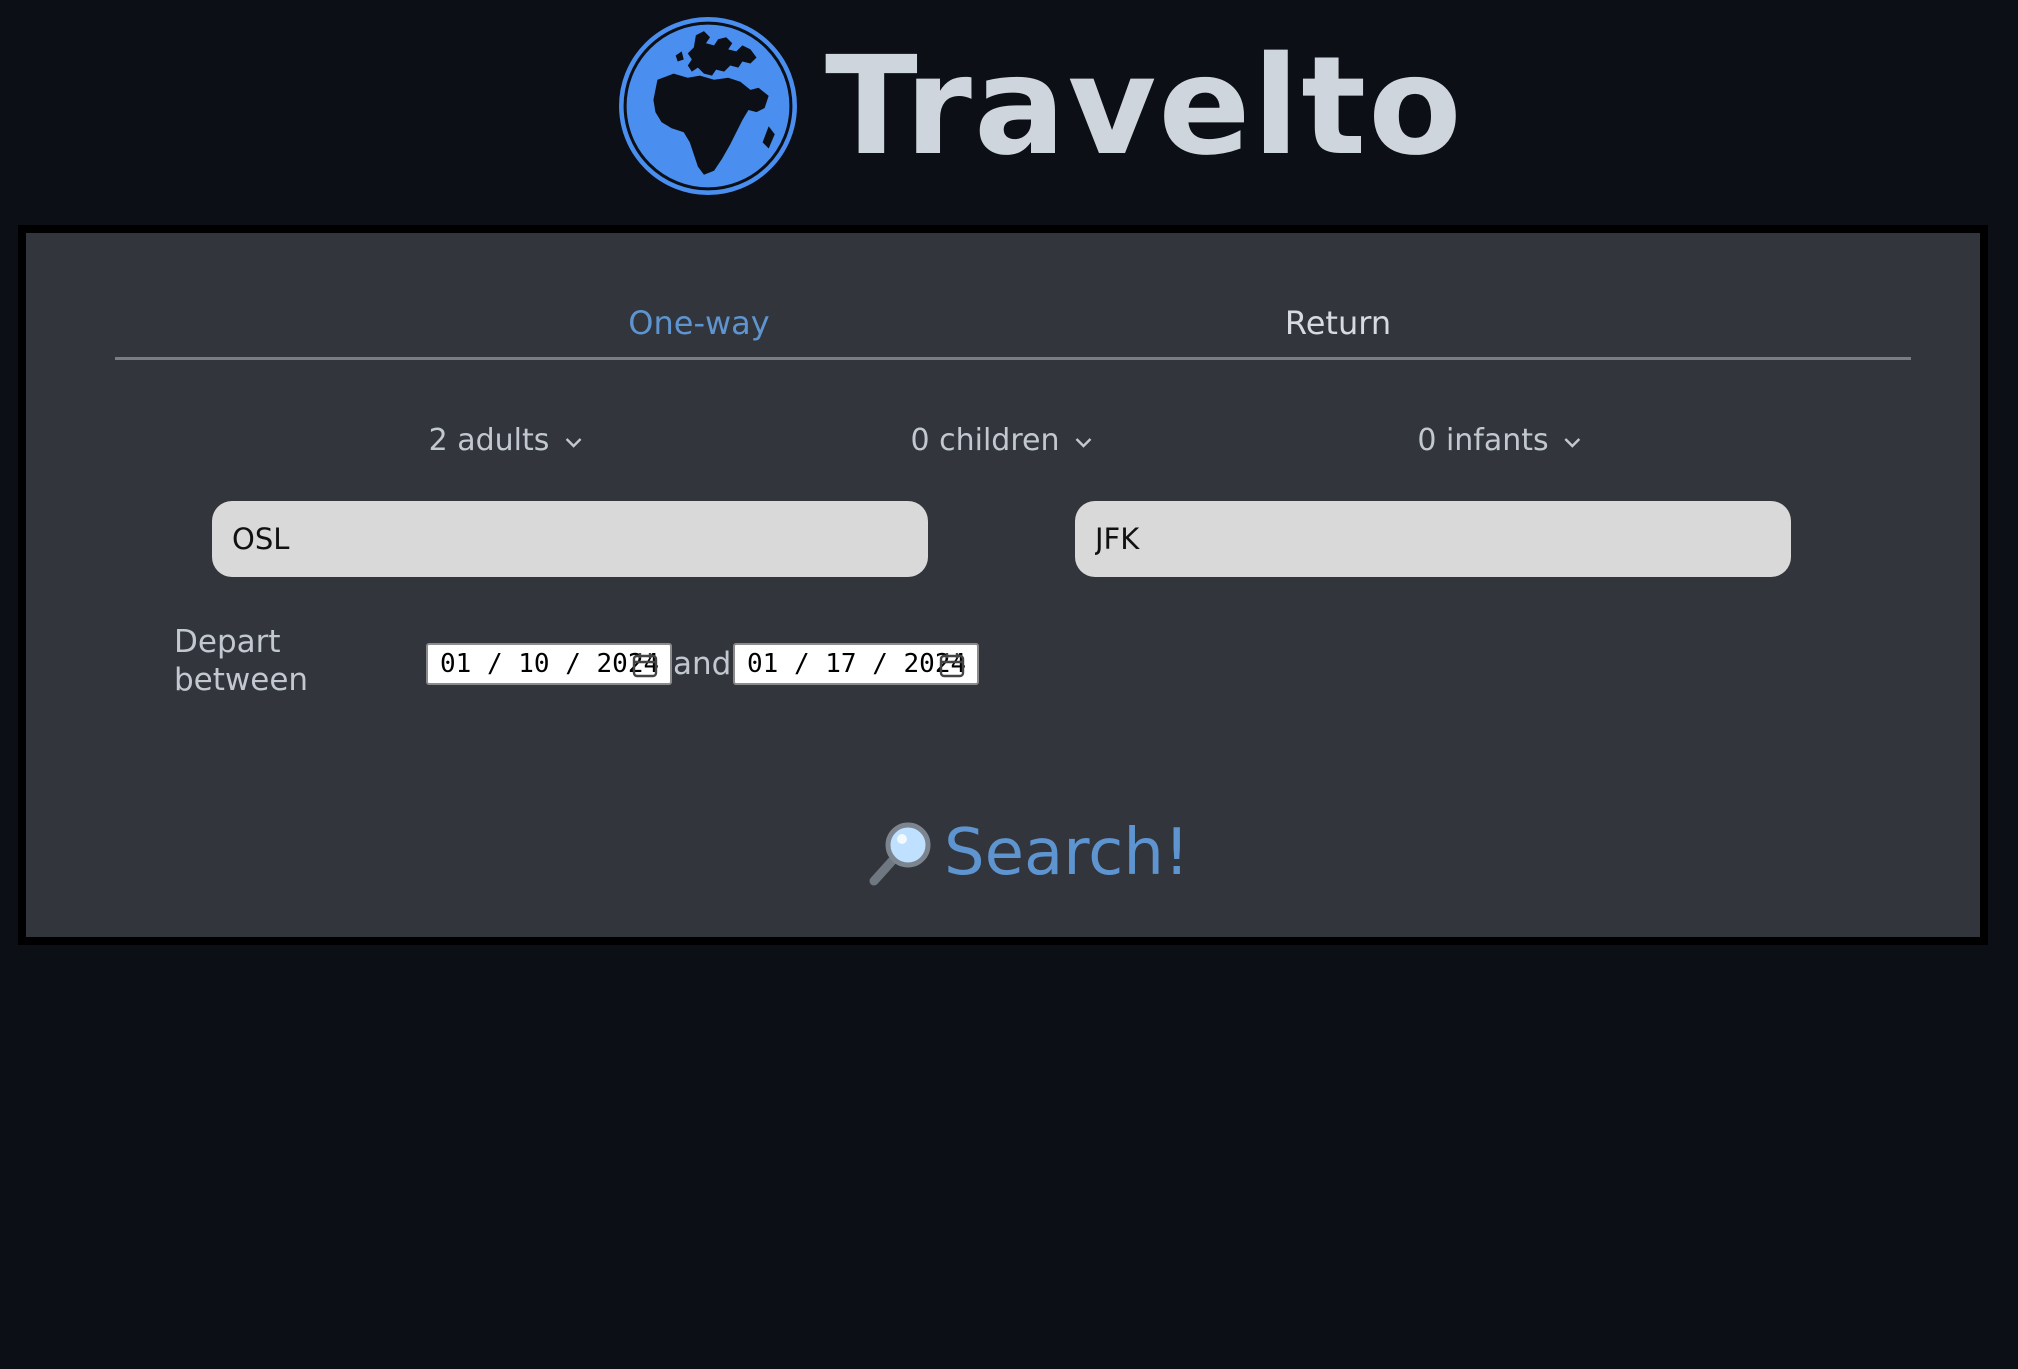  I want to click on magnifier-icon, so click(900, 854).